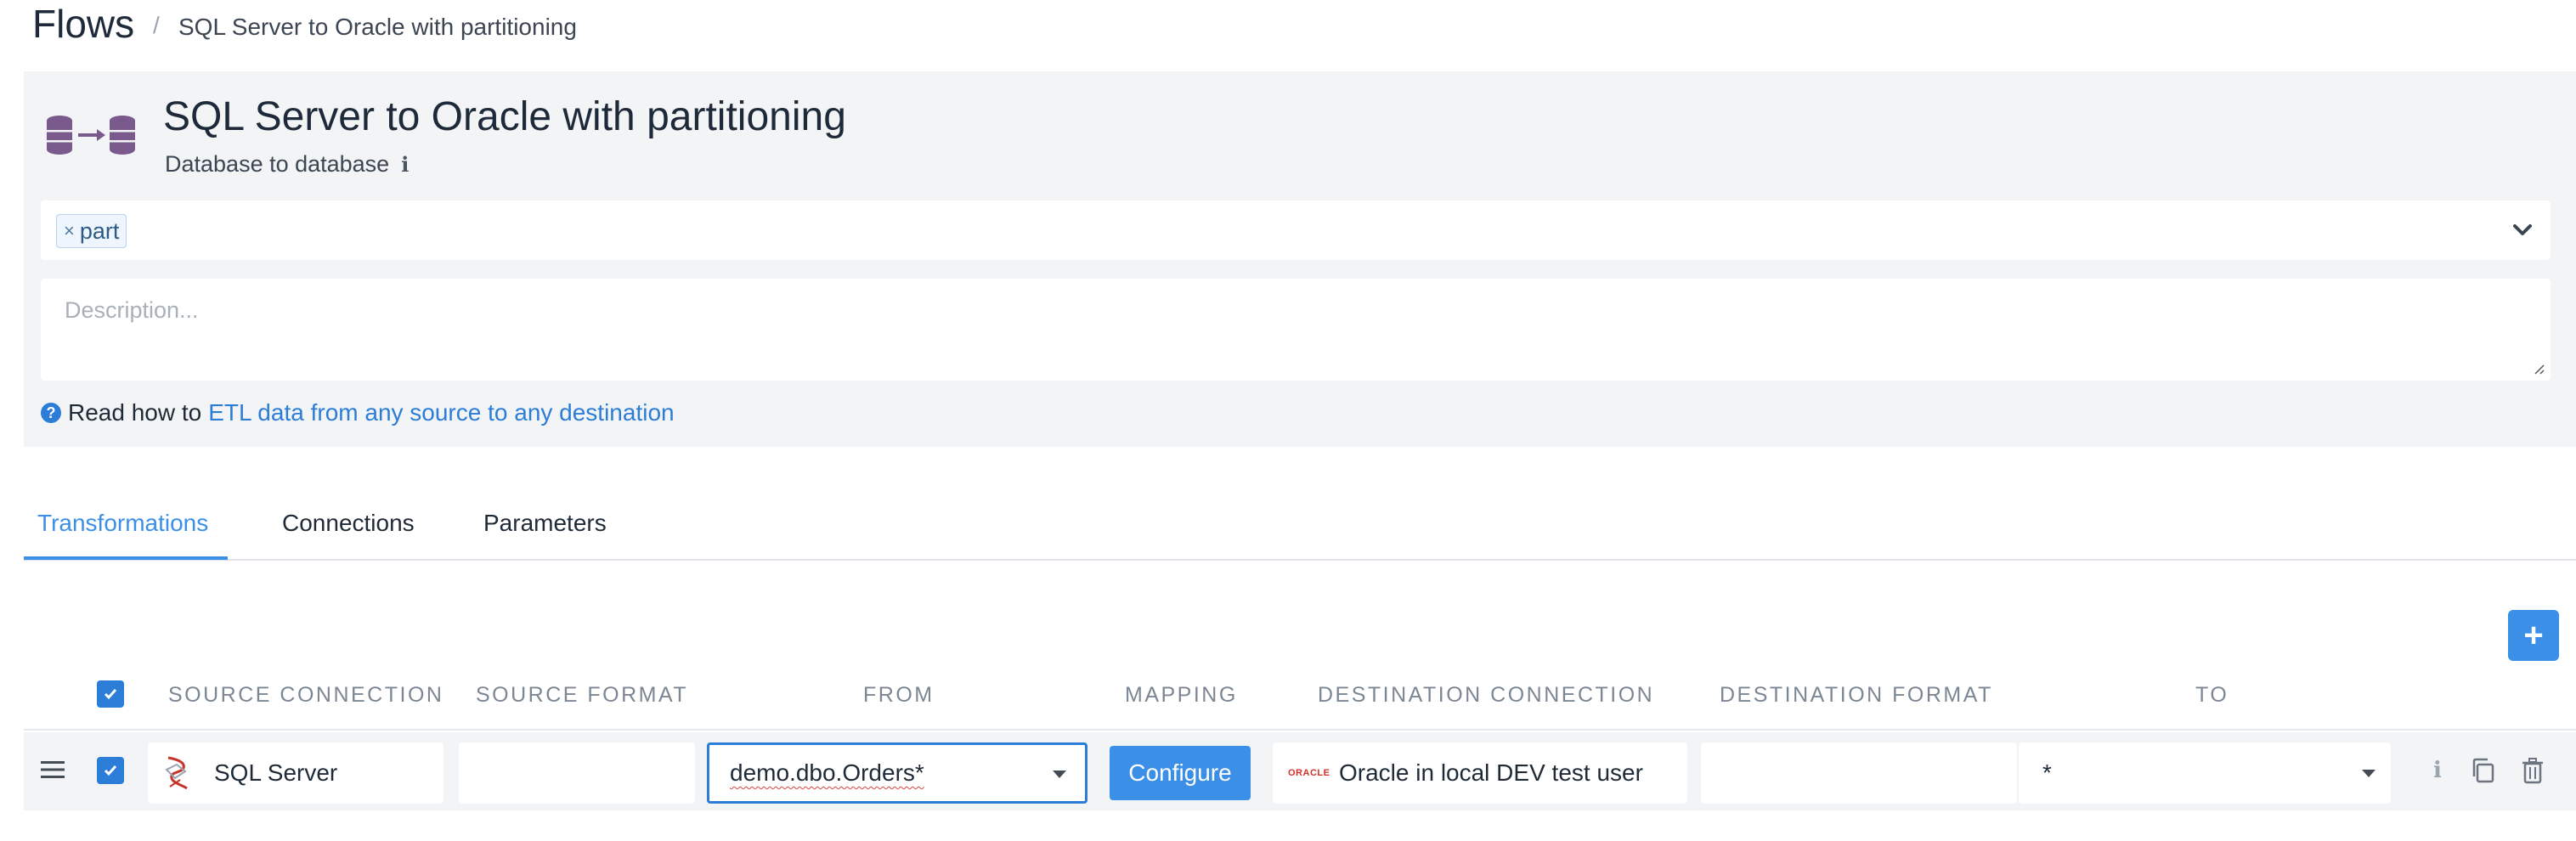  I want to click on configure-mapping-button: Configure, so click(1180, 773).